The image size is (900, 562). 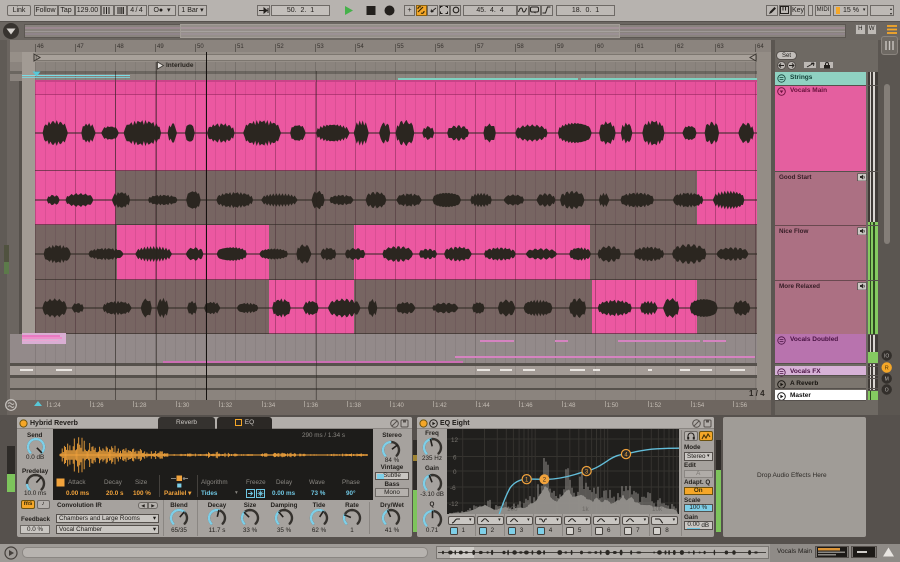 What do you see at coordinates (586, 509) in the screenshot?
I see `svg-text: 1k` at bounding box center [586, 509].